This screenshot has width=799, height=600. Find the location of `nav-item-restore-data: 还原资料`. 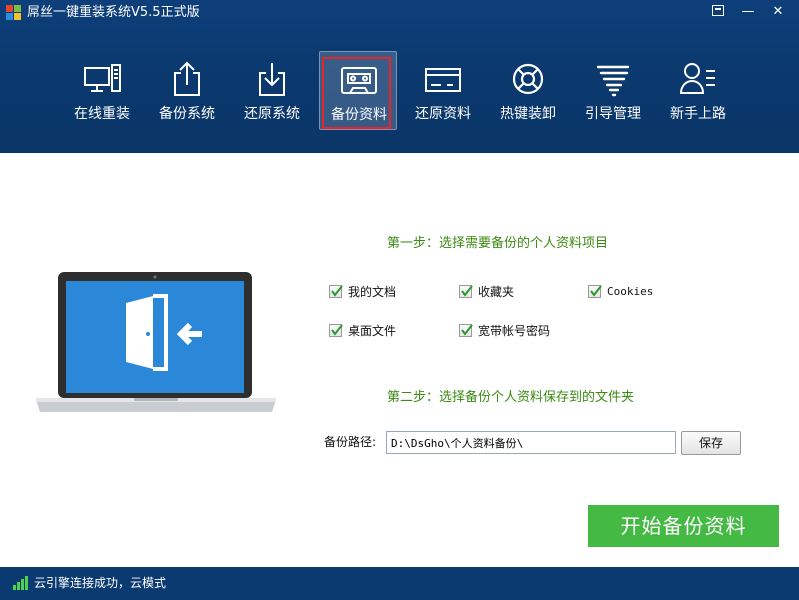

nav-item-restore-data: 还原资料 is located at coordinates (443, 90).